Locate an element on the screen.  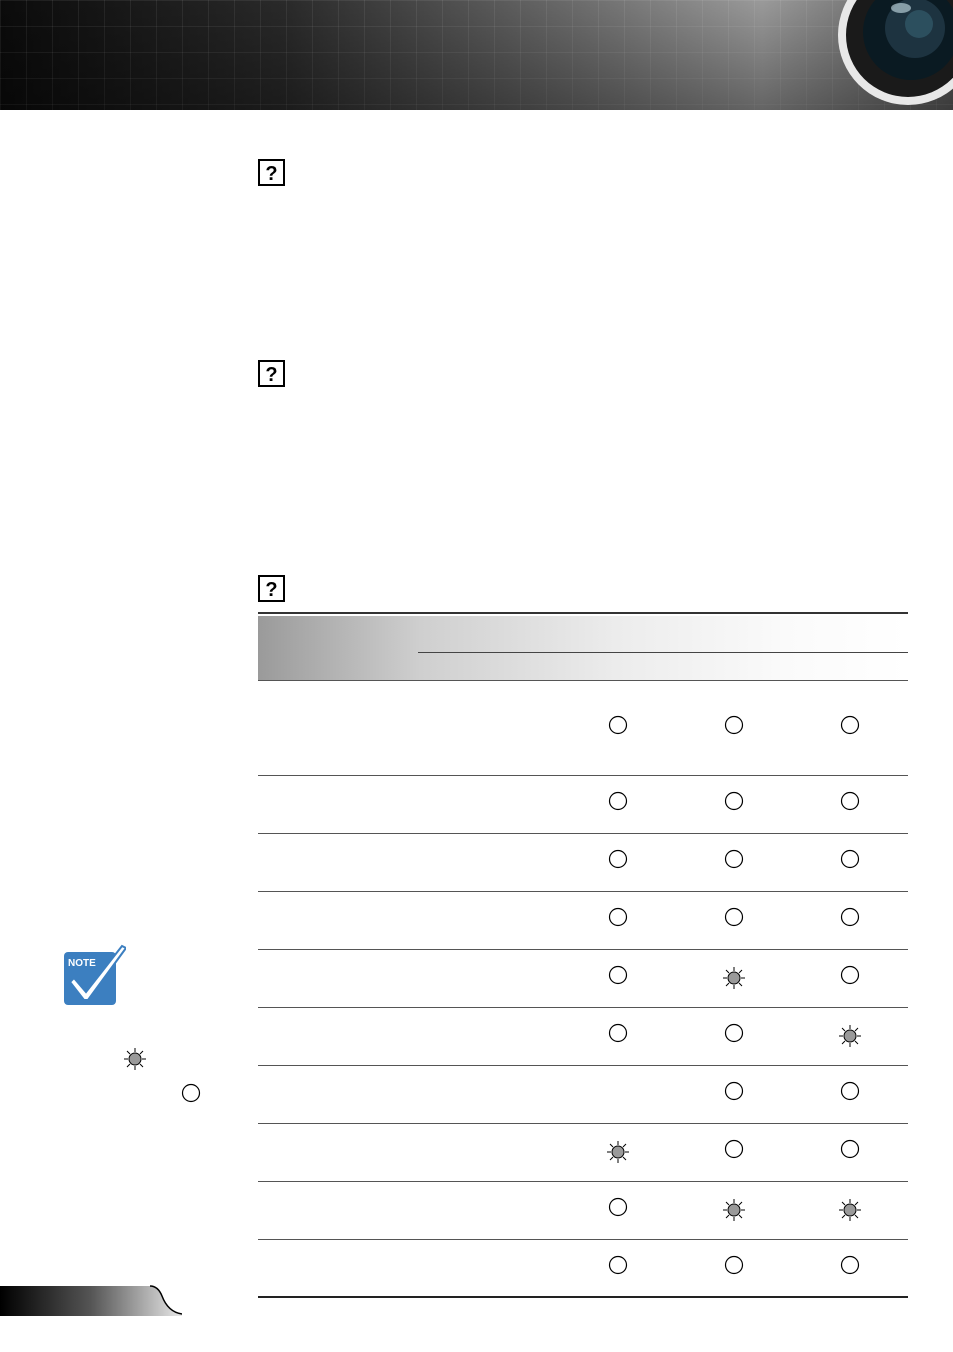
header-shade is located at coordinates (476, 55).